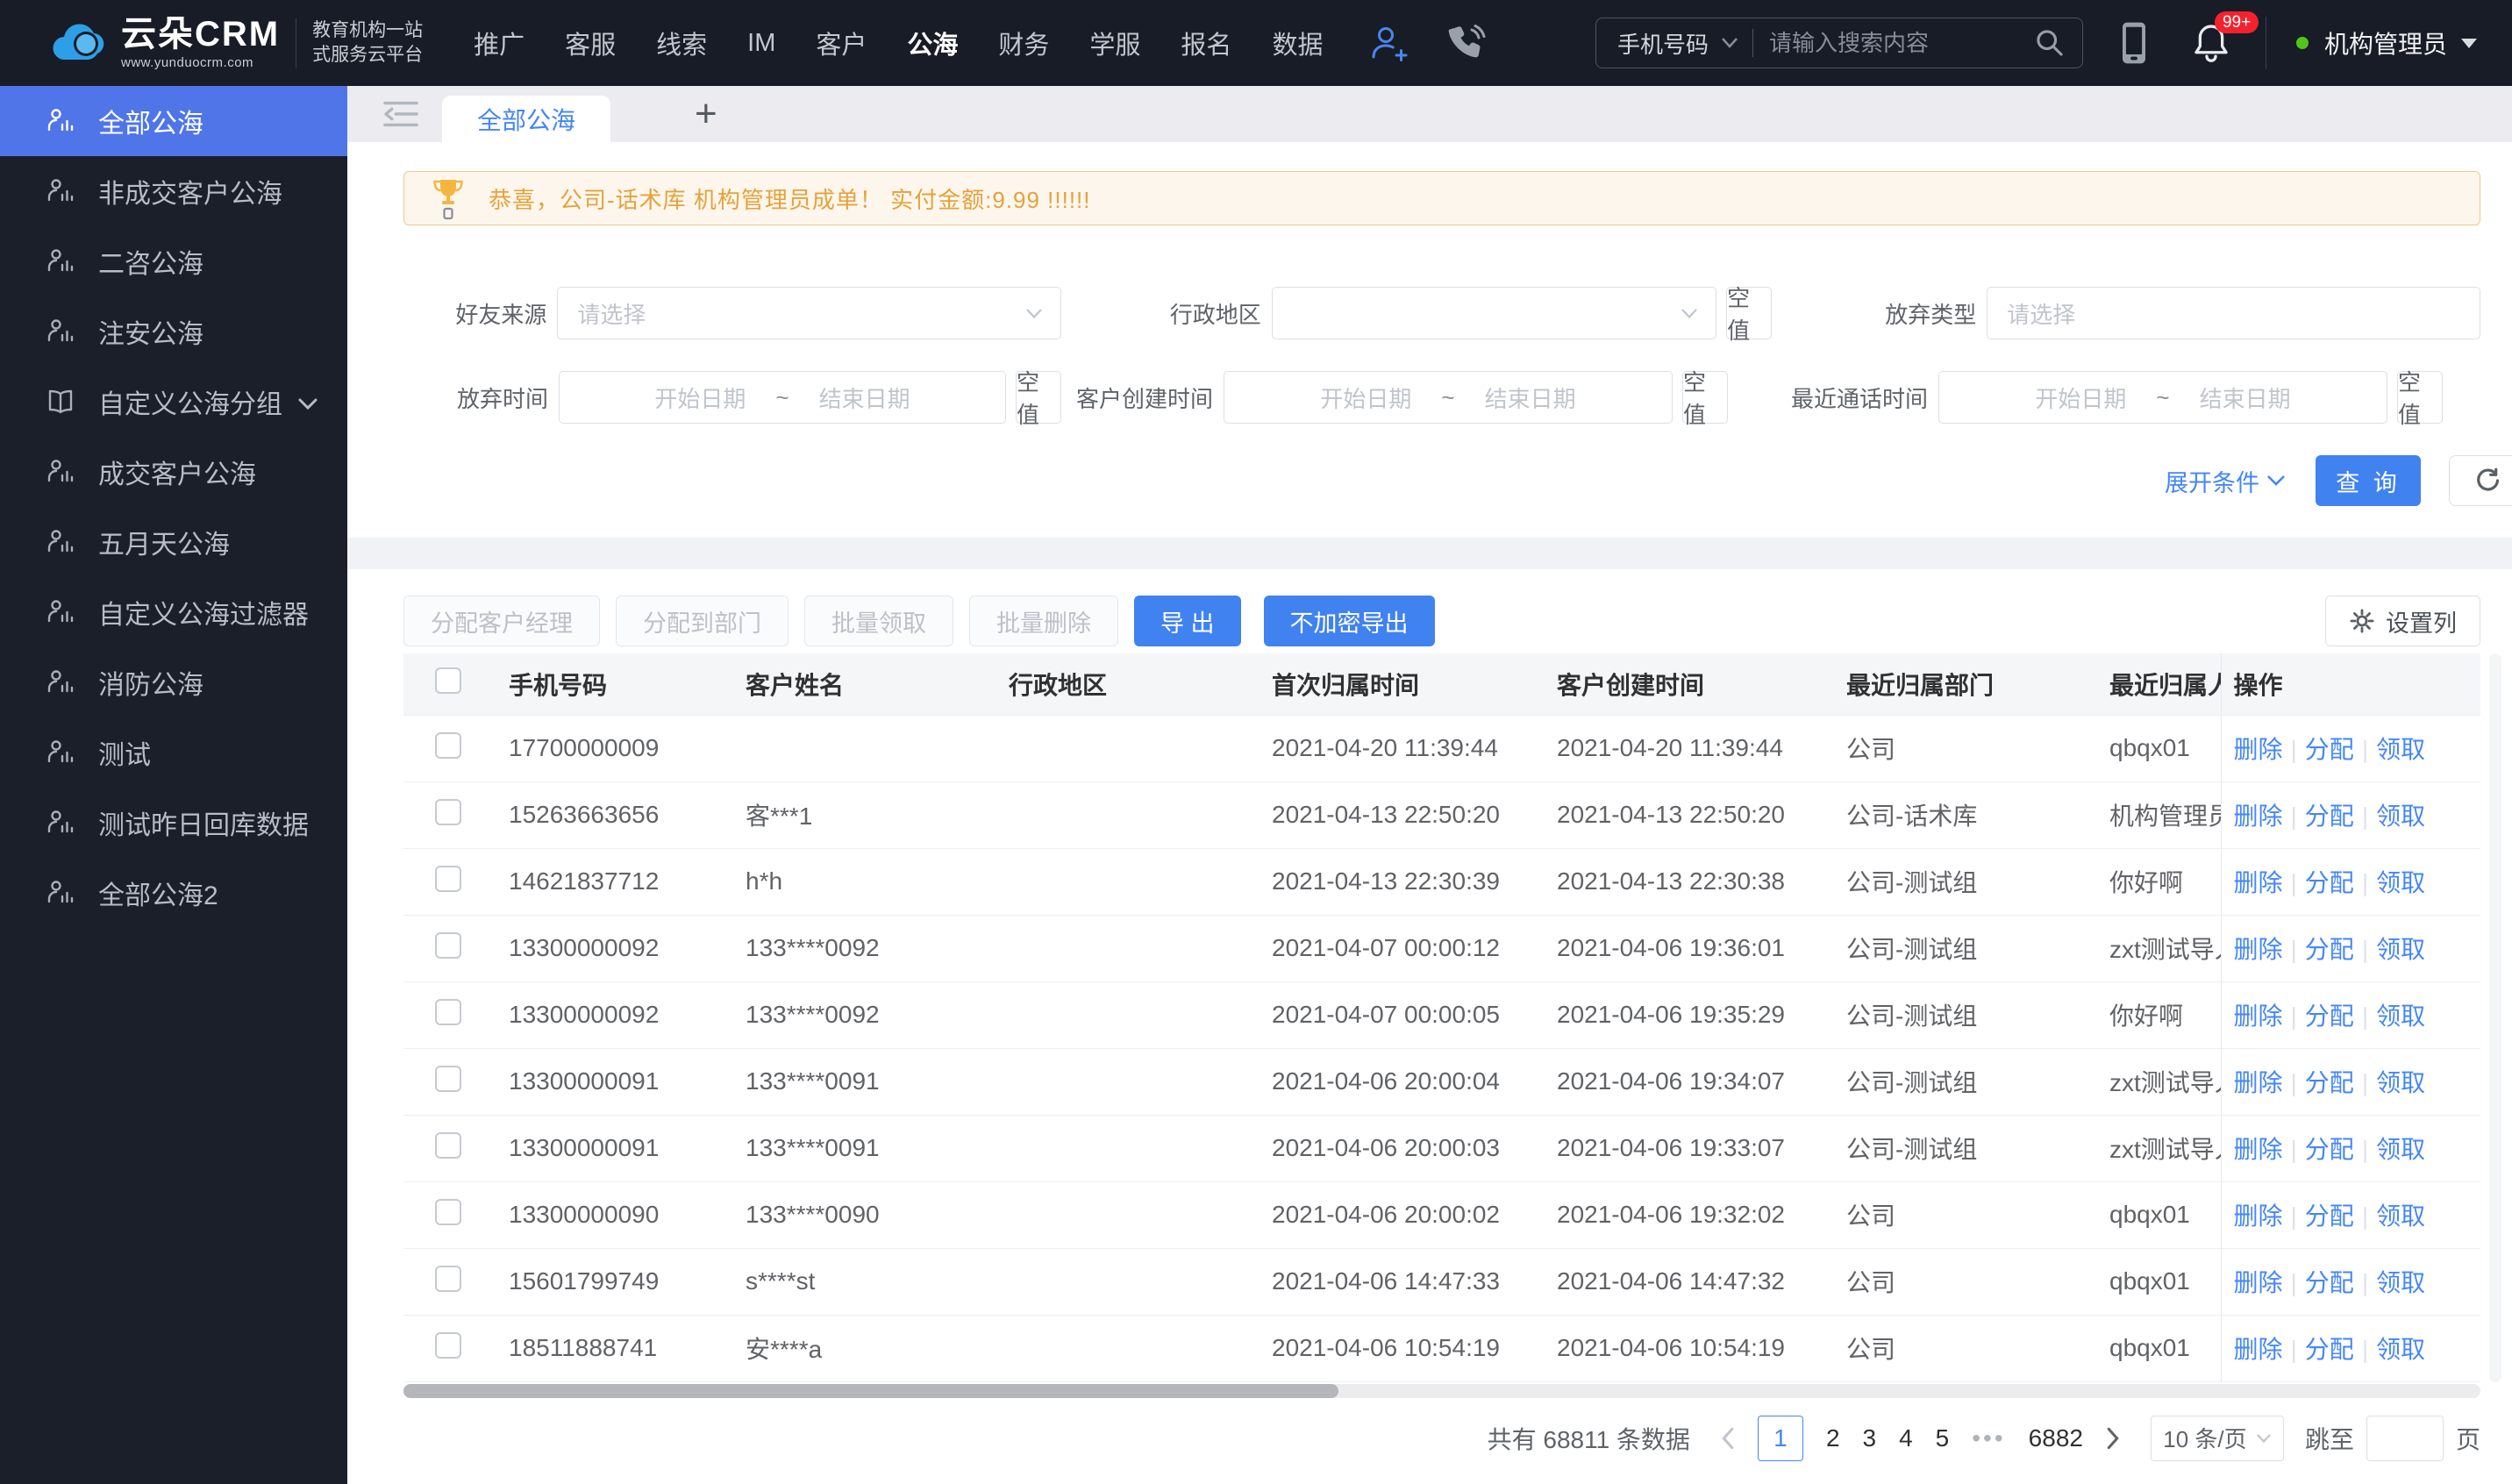 This screenshot has width=2512, height=1484. I want to click on refresh-button, so click(2480, 480).